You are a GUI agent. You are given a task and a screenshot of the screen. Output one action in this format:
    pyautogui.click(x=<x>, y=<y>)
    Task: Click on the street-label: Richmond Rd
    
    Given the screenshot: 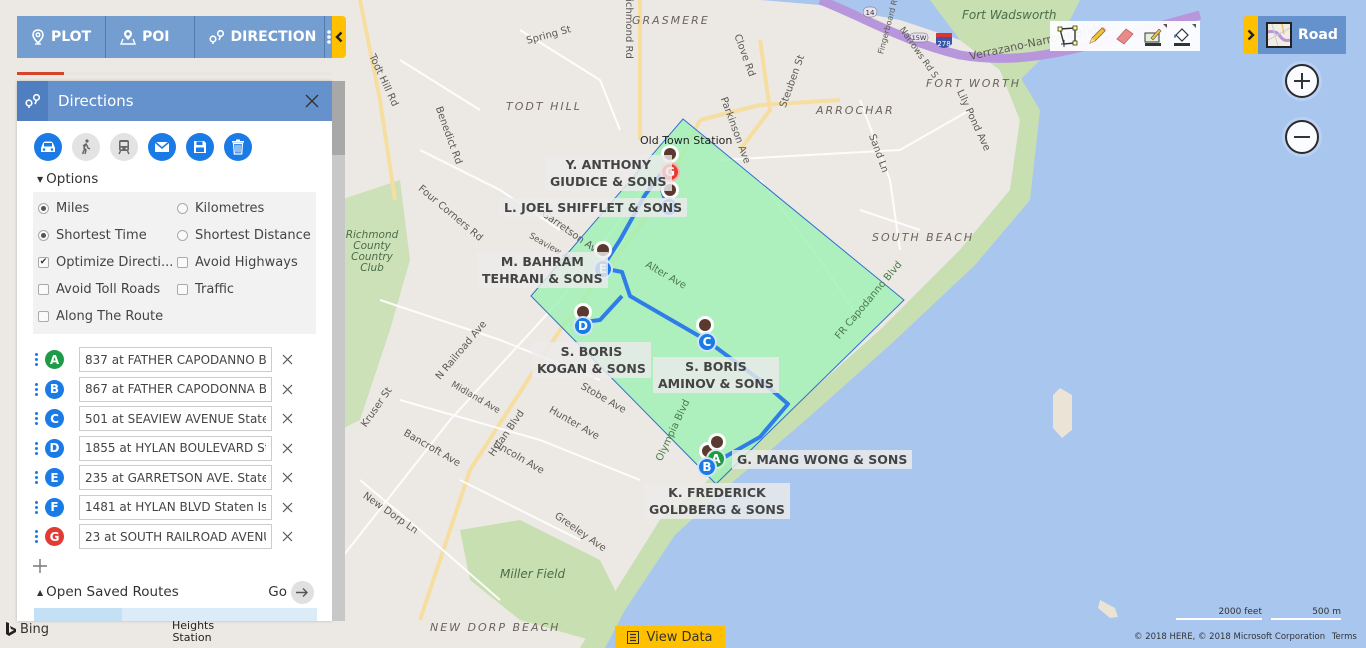 What is the action you would take?
    pyautogui.click(x=628, y=29)
    